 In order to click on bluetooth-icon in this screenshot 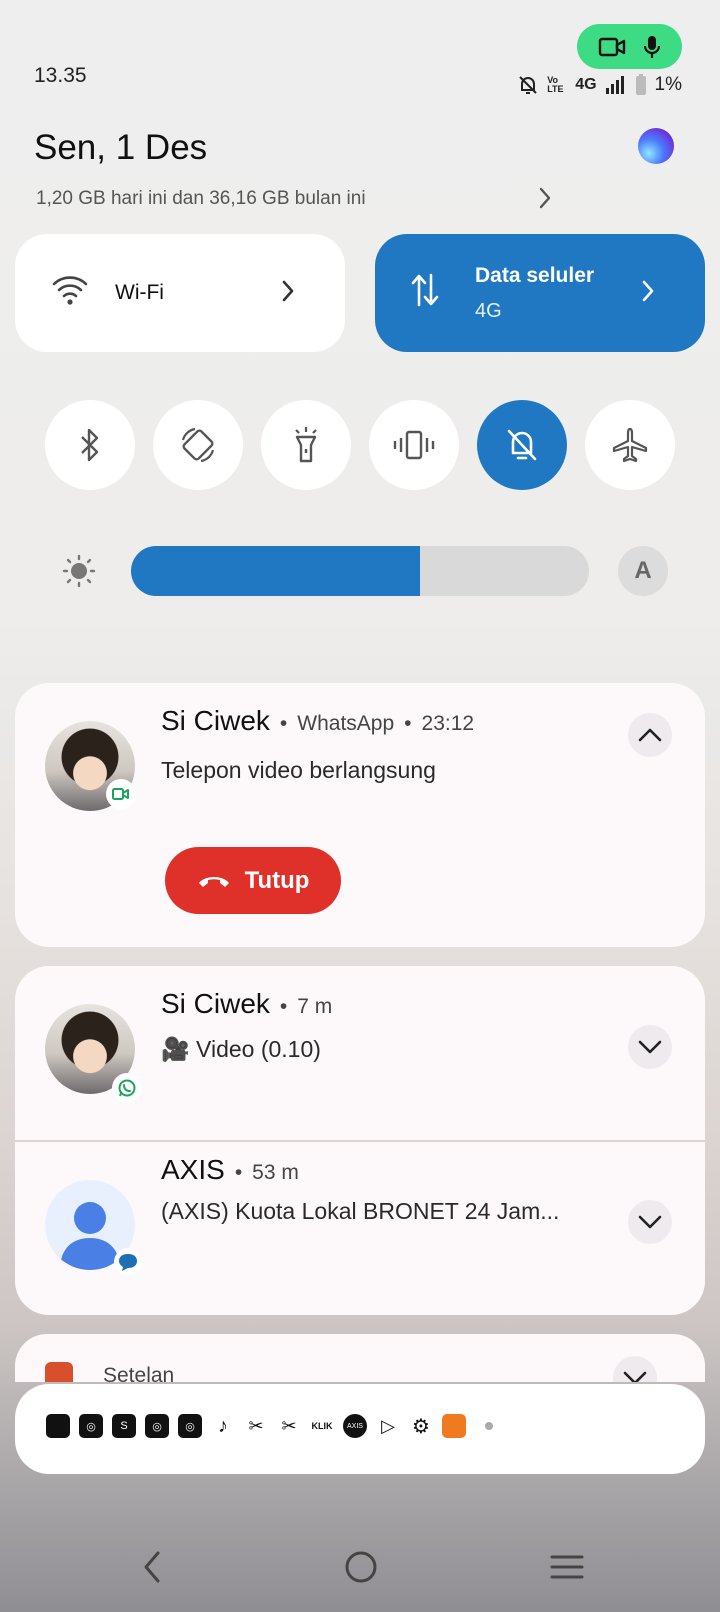, I will do `click(90, 445)`.